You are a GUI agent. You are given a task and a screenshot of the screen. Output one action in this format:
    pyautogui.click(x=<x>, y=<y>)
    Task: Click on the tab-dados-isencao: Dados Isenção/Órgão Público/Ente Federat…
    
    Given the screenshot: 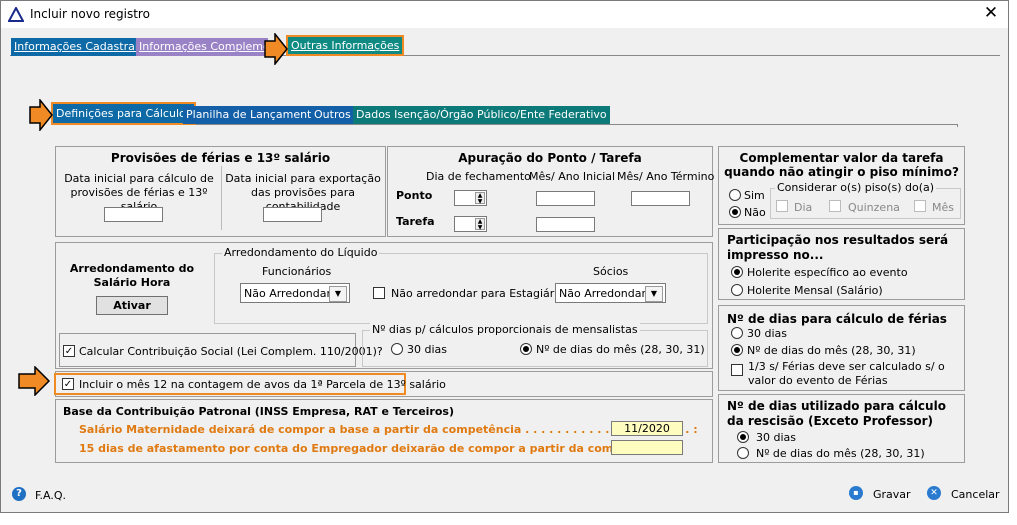 What is the action you would take?
    pyautogui.click(x=481, y=115)
    